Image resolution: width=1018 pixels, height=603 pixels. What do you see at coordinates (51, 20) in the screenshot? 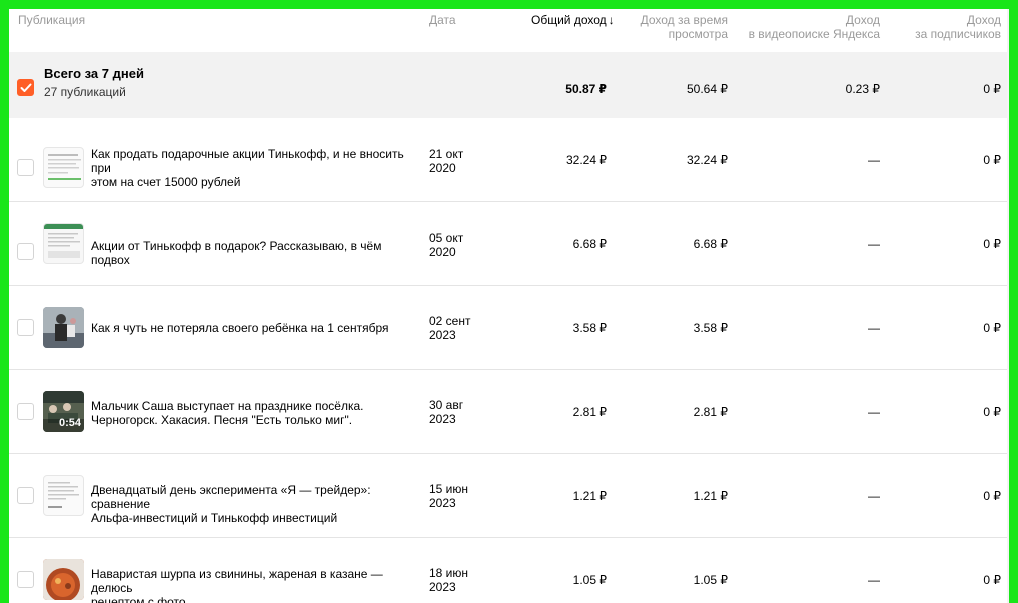
I see `column-publication: Публикация` at bounding box center [51, 20].